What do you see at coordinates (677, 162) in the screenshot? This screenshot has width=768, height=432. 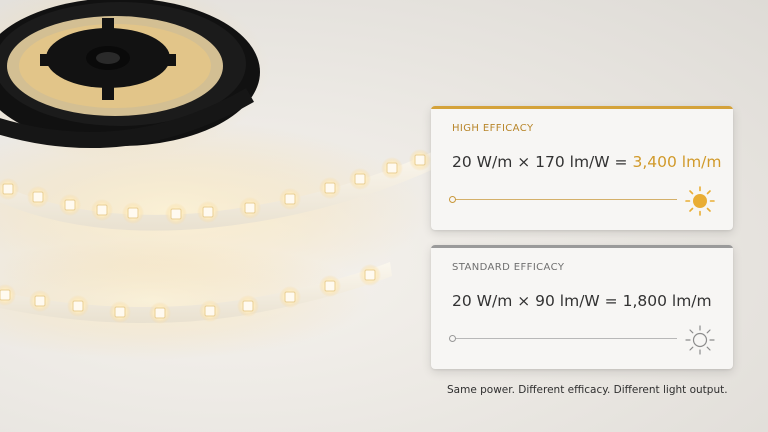 I see `formula-result: 3,400 lm/m` at bounding box center [677, 162].